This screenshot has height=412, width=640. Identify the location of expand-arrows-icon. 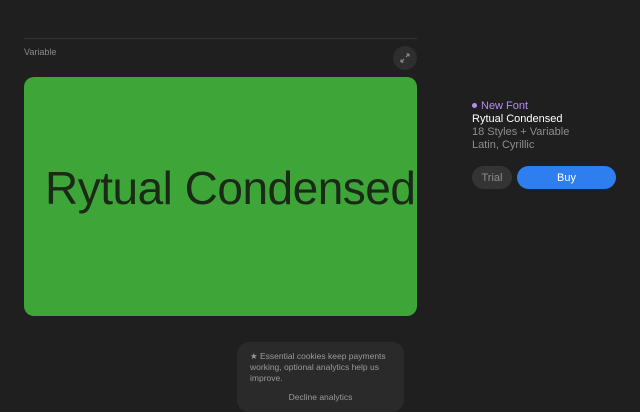
(405, 58).